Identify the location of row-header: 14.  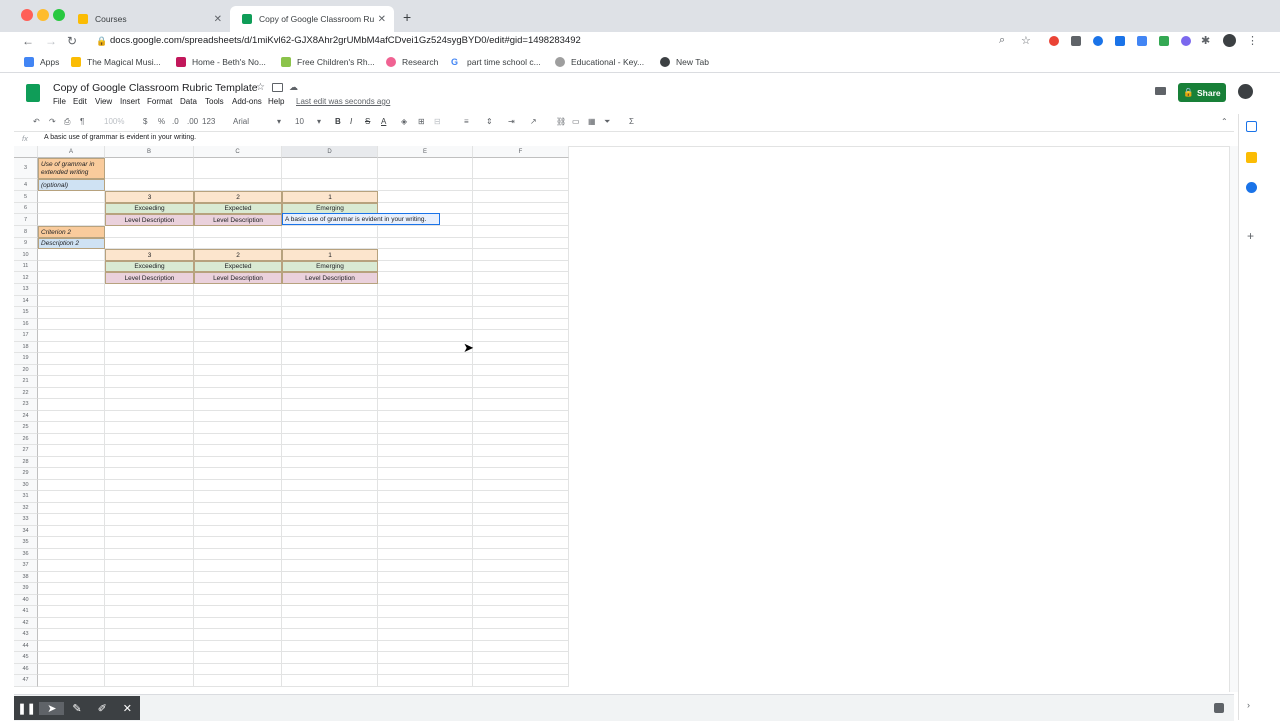
(26, 301).